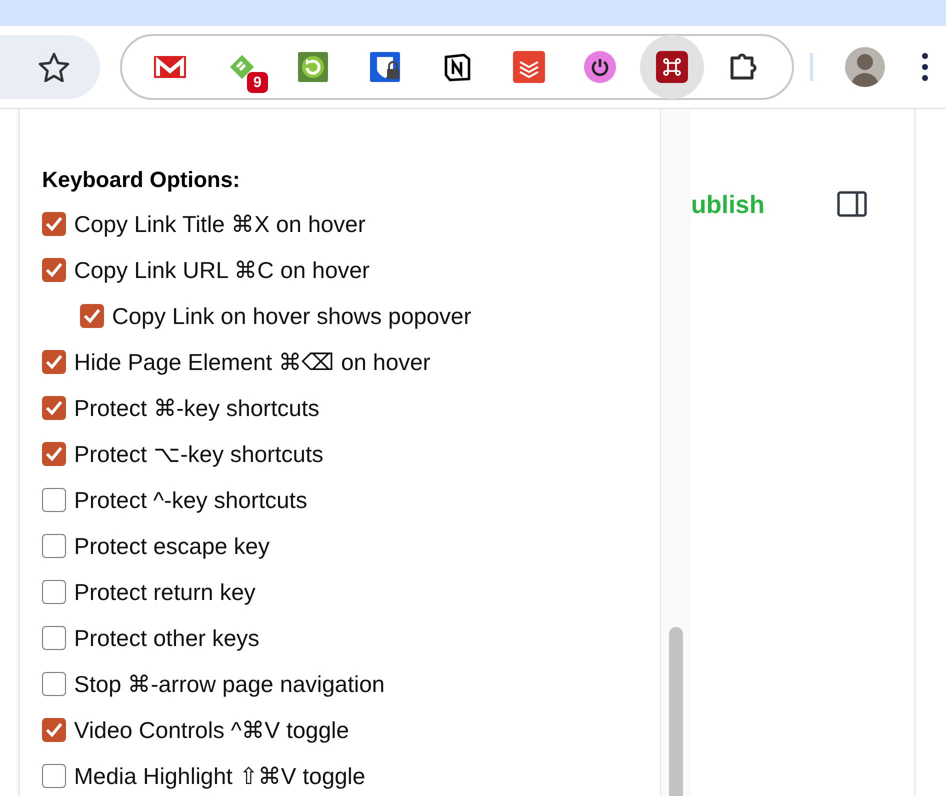 The image size is (946, 796). What do you see at coordinates (675, 452) in the screenshot?
I see `scrollbar` at bounding box center [675, 452].